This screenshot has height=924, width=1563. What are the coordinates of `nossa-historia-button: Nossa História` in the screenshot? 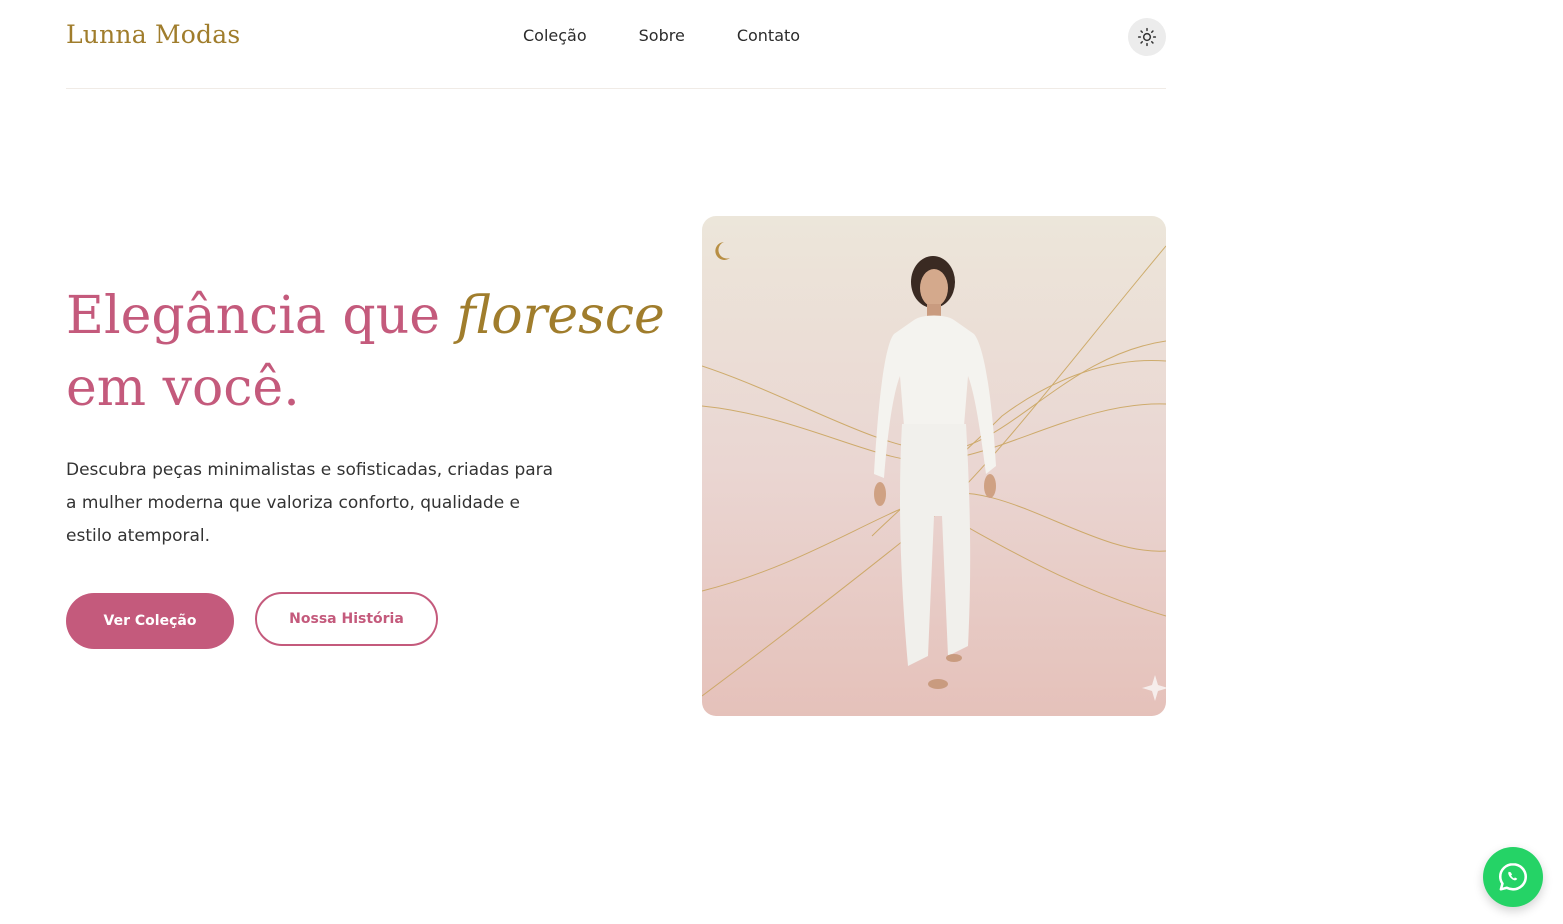 It's located at (346, 619).